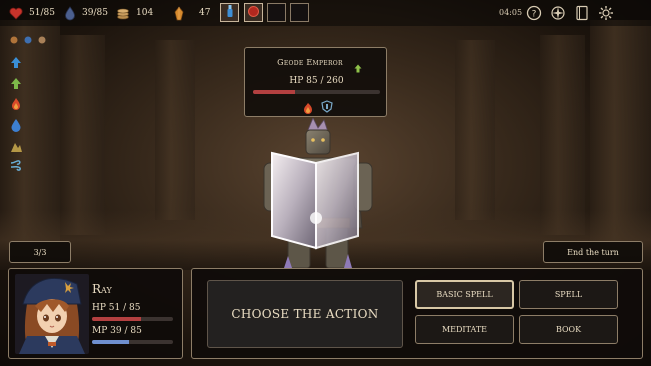 Image resolution: width=651 pixels, height=366 pixels. I want to click on coin-stack-icon, so click(123, 13).